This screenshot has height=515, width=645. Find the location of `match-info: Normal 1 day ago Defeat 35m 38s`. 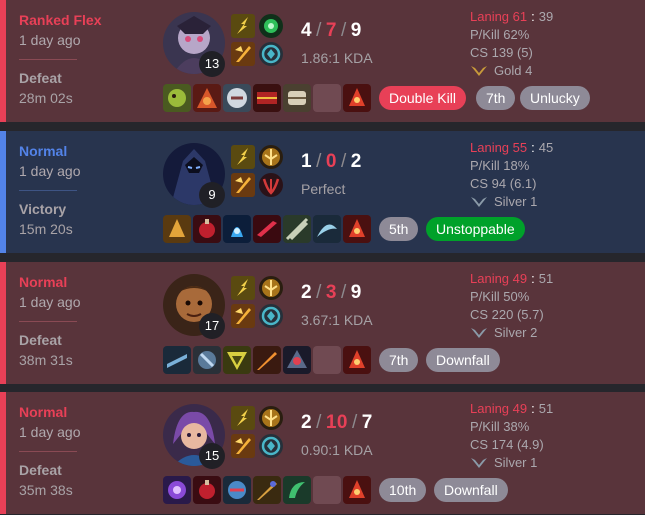

match-info: Normal 1 day ago Defeat 35m 38s is located at coordinates (69, 451).